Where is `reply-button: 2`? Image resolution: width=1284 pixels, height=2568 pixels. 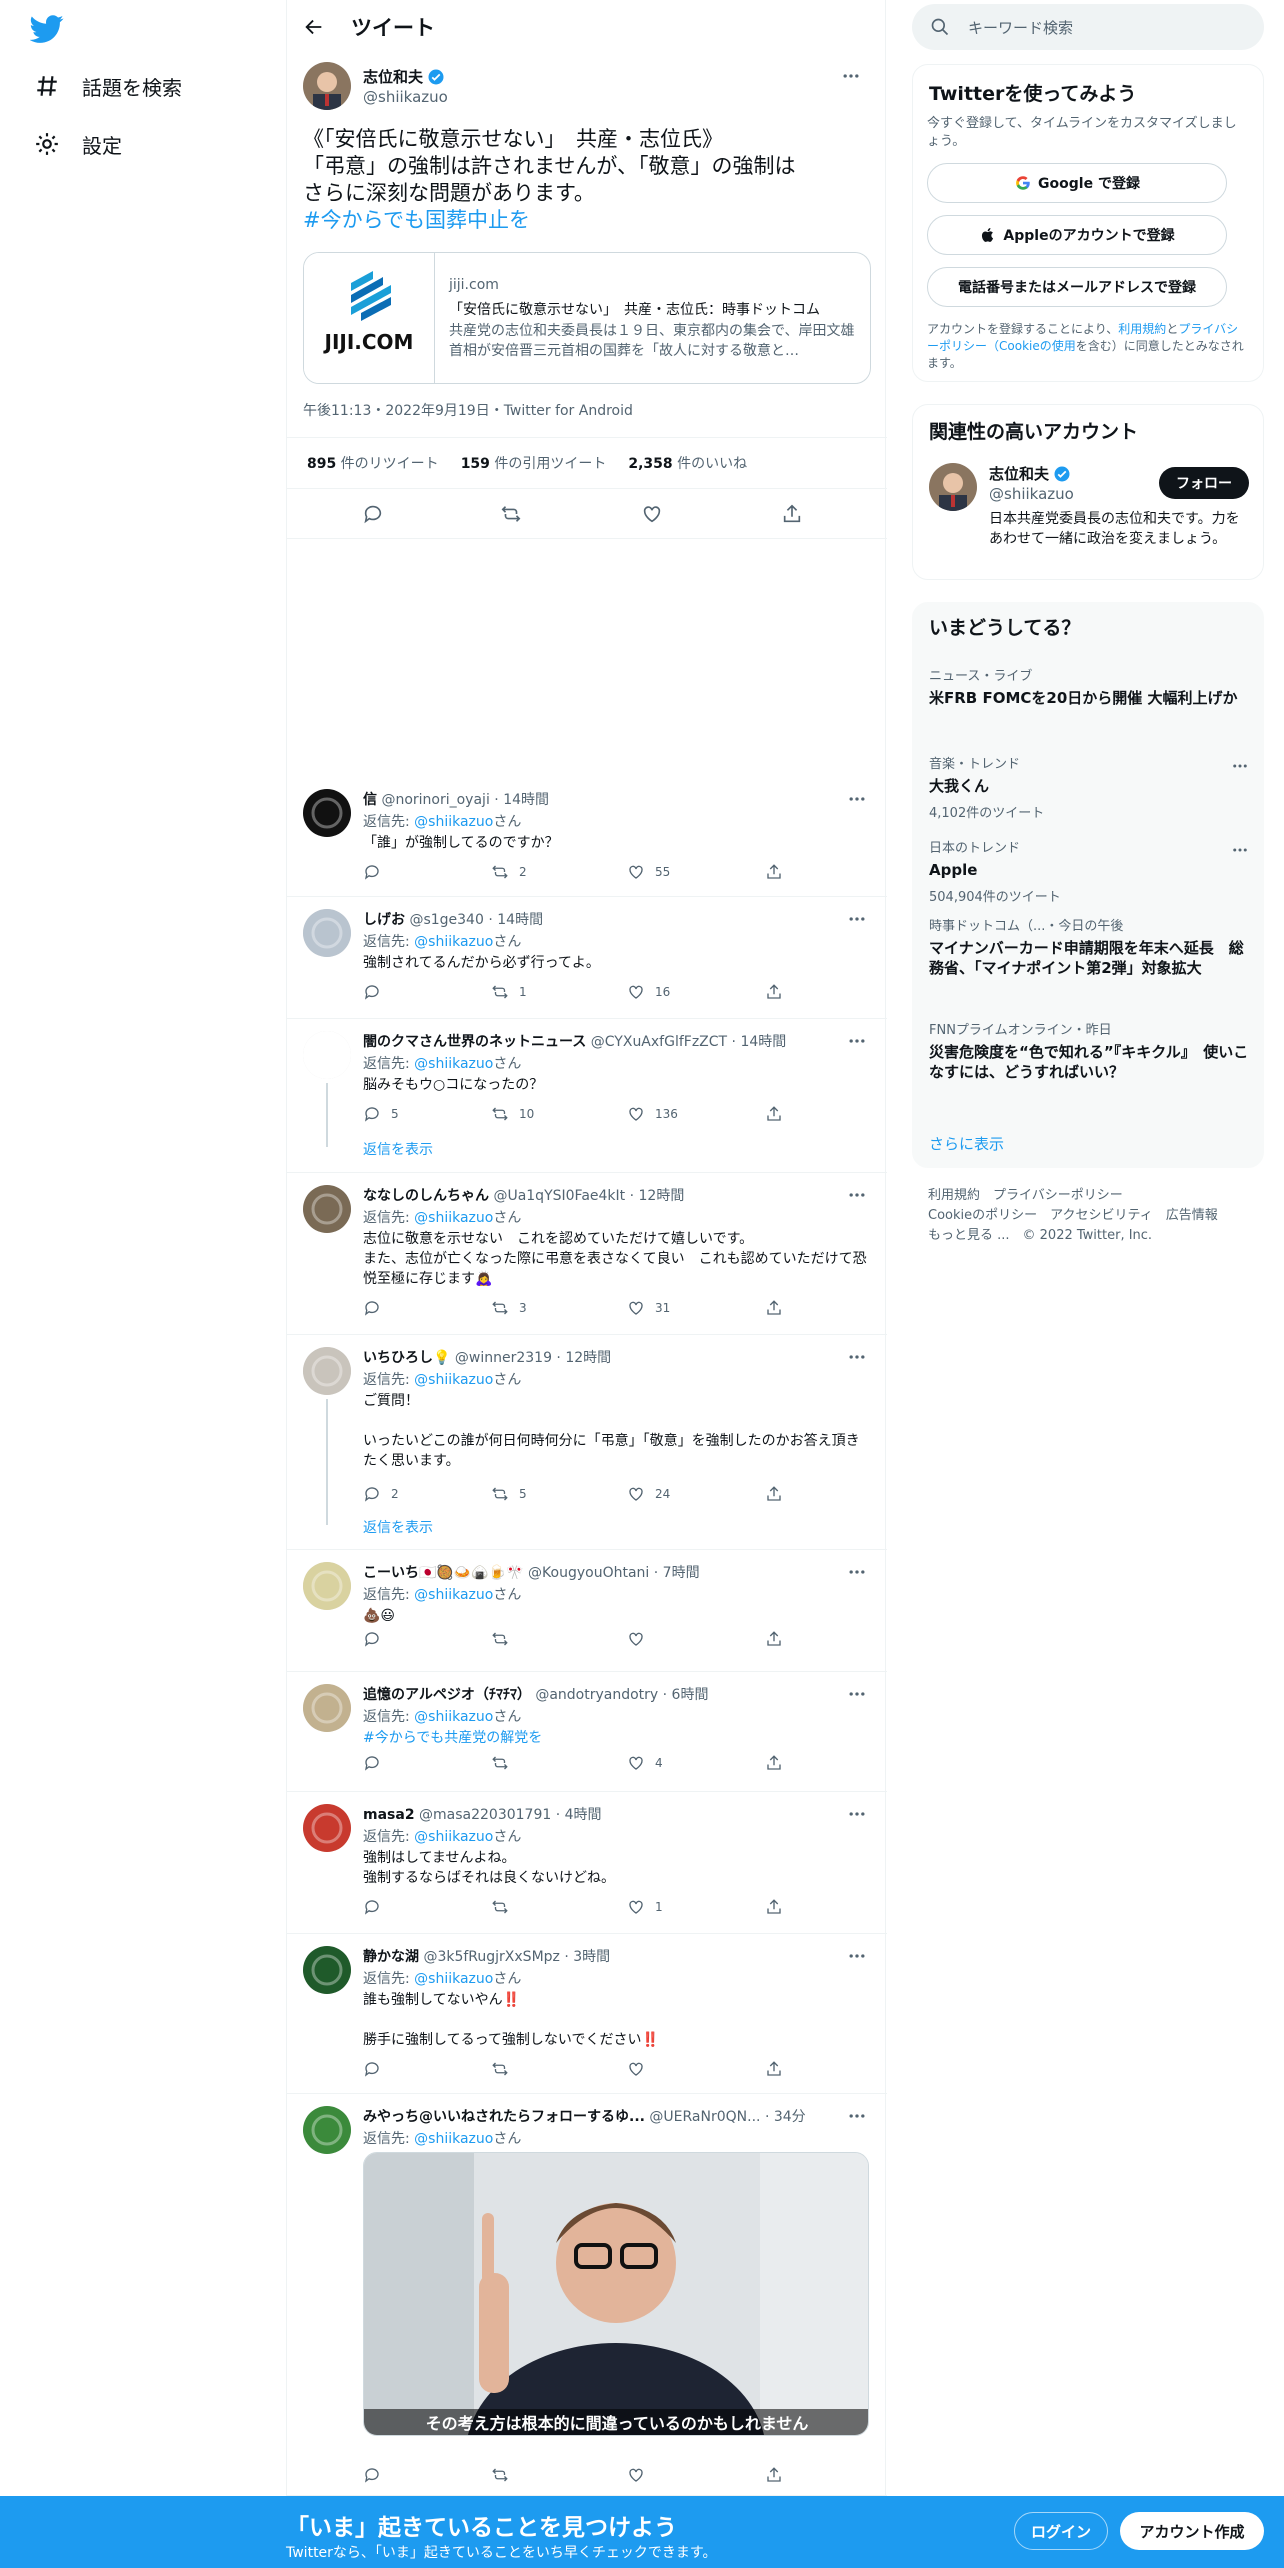 reply-button: 2 is located at coordinates (381, 1494).